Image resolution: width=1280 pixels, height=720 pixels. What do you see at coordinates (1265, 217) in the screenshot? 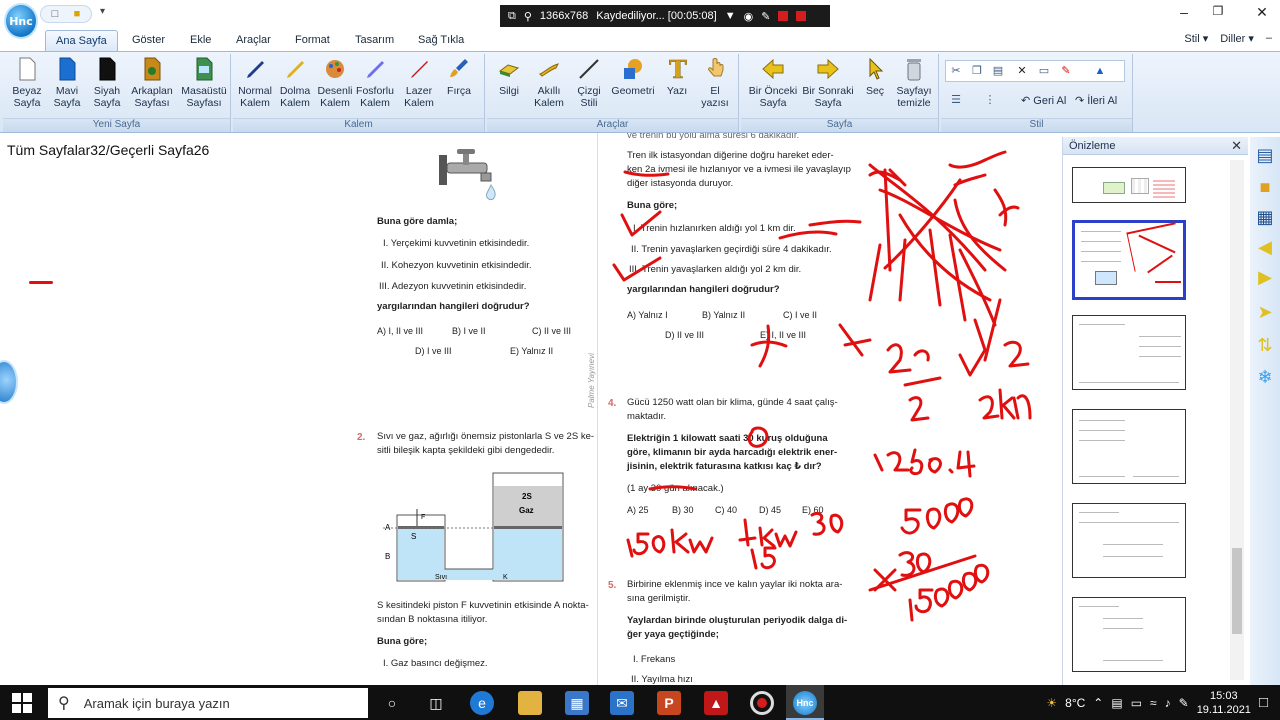
I see `monitor-icon: ▦` at bounding box center [1265, 217].